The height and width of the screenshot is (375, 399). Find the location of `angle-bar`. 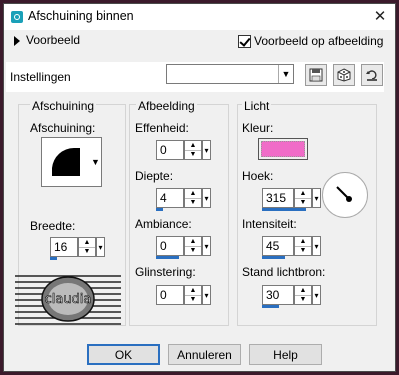

angle-bar is located at coordinates (284, 209).